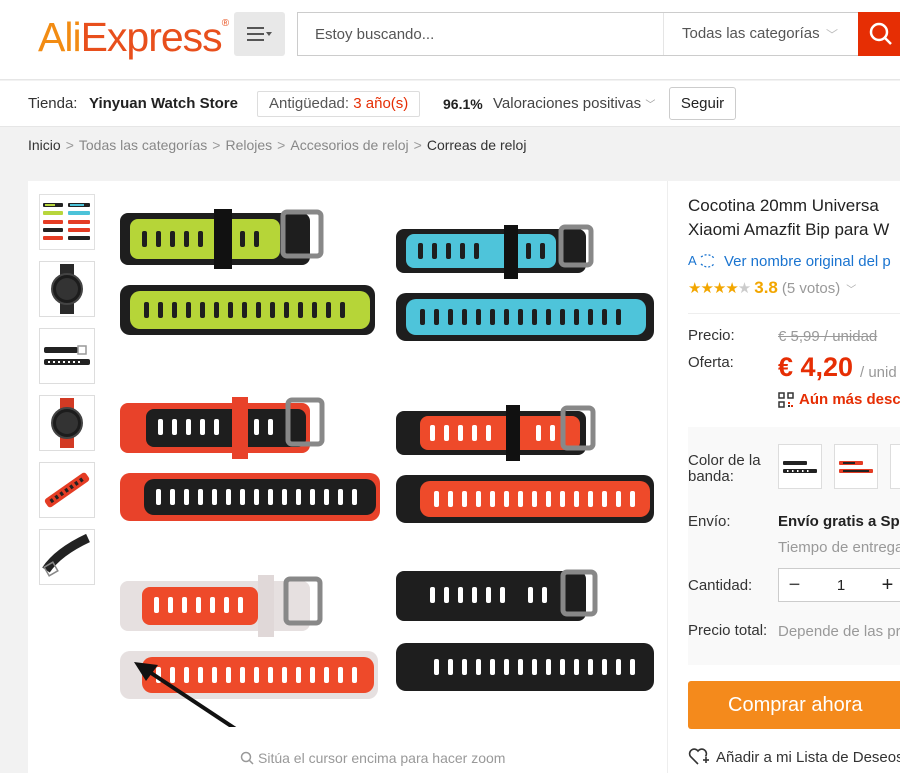 The height and width of the screenshot is (773, 900). What do you see at coordinates (786, 399) in the screenshot?
I see `qr-icon` at bounding box center [786, 399].